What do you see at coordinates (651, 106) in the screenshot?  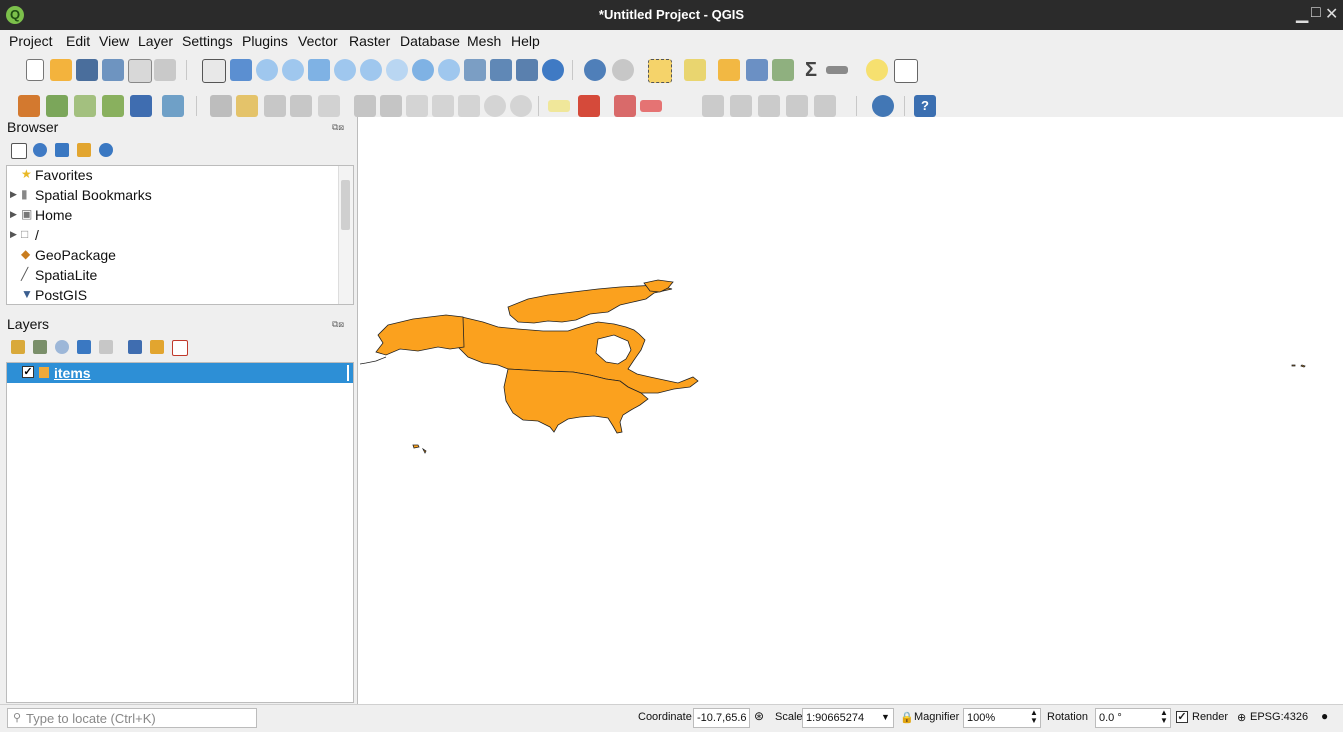 I see `pin-labels-icon` at bounding box center [651, 106].